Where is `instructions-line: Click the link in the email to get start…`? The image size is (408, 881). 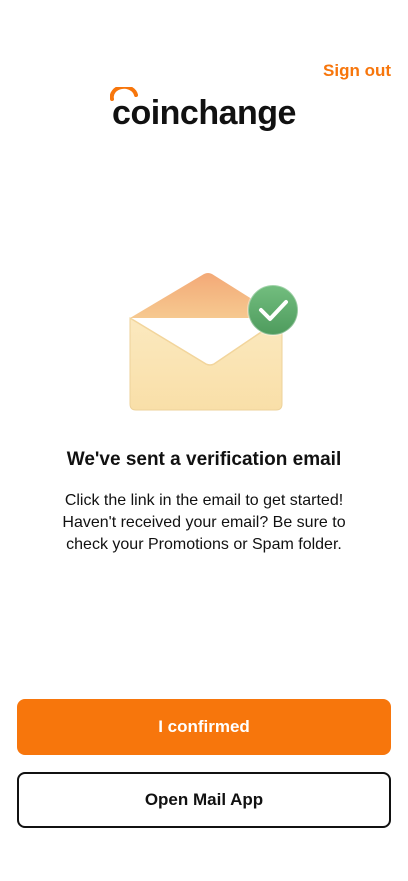
instructions-line: Click the link in the email to get start… is located at coordinates (204, 500).